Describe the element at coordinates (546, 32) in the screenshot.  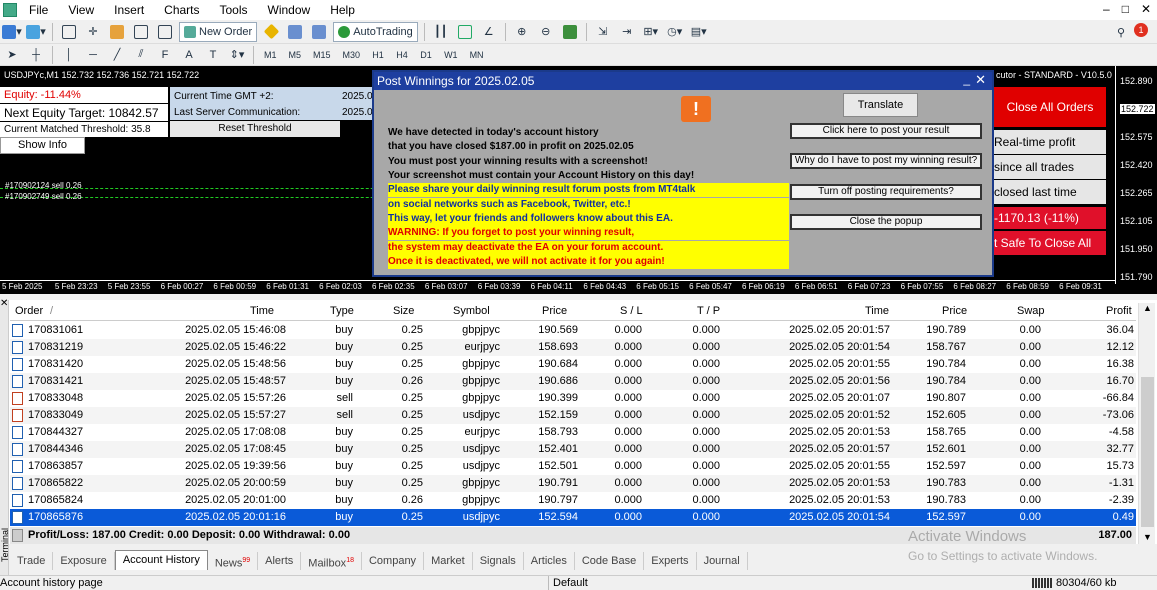
I see `zoom-out-icon: ⊖` at that location.